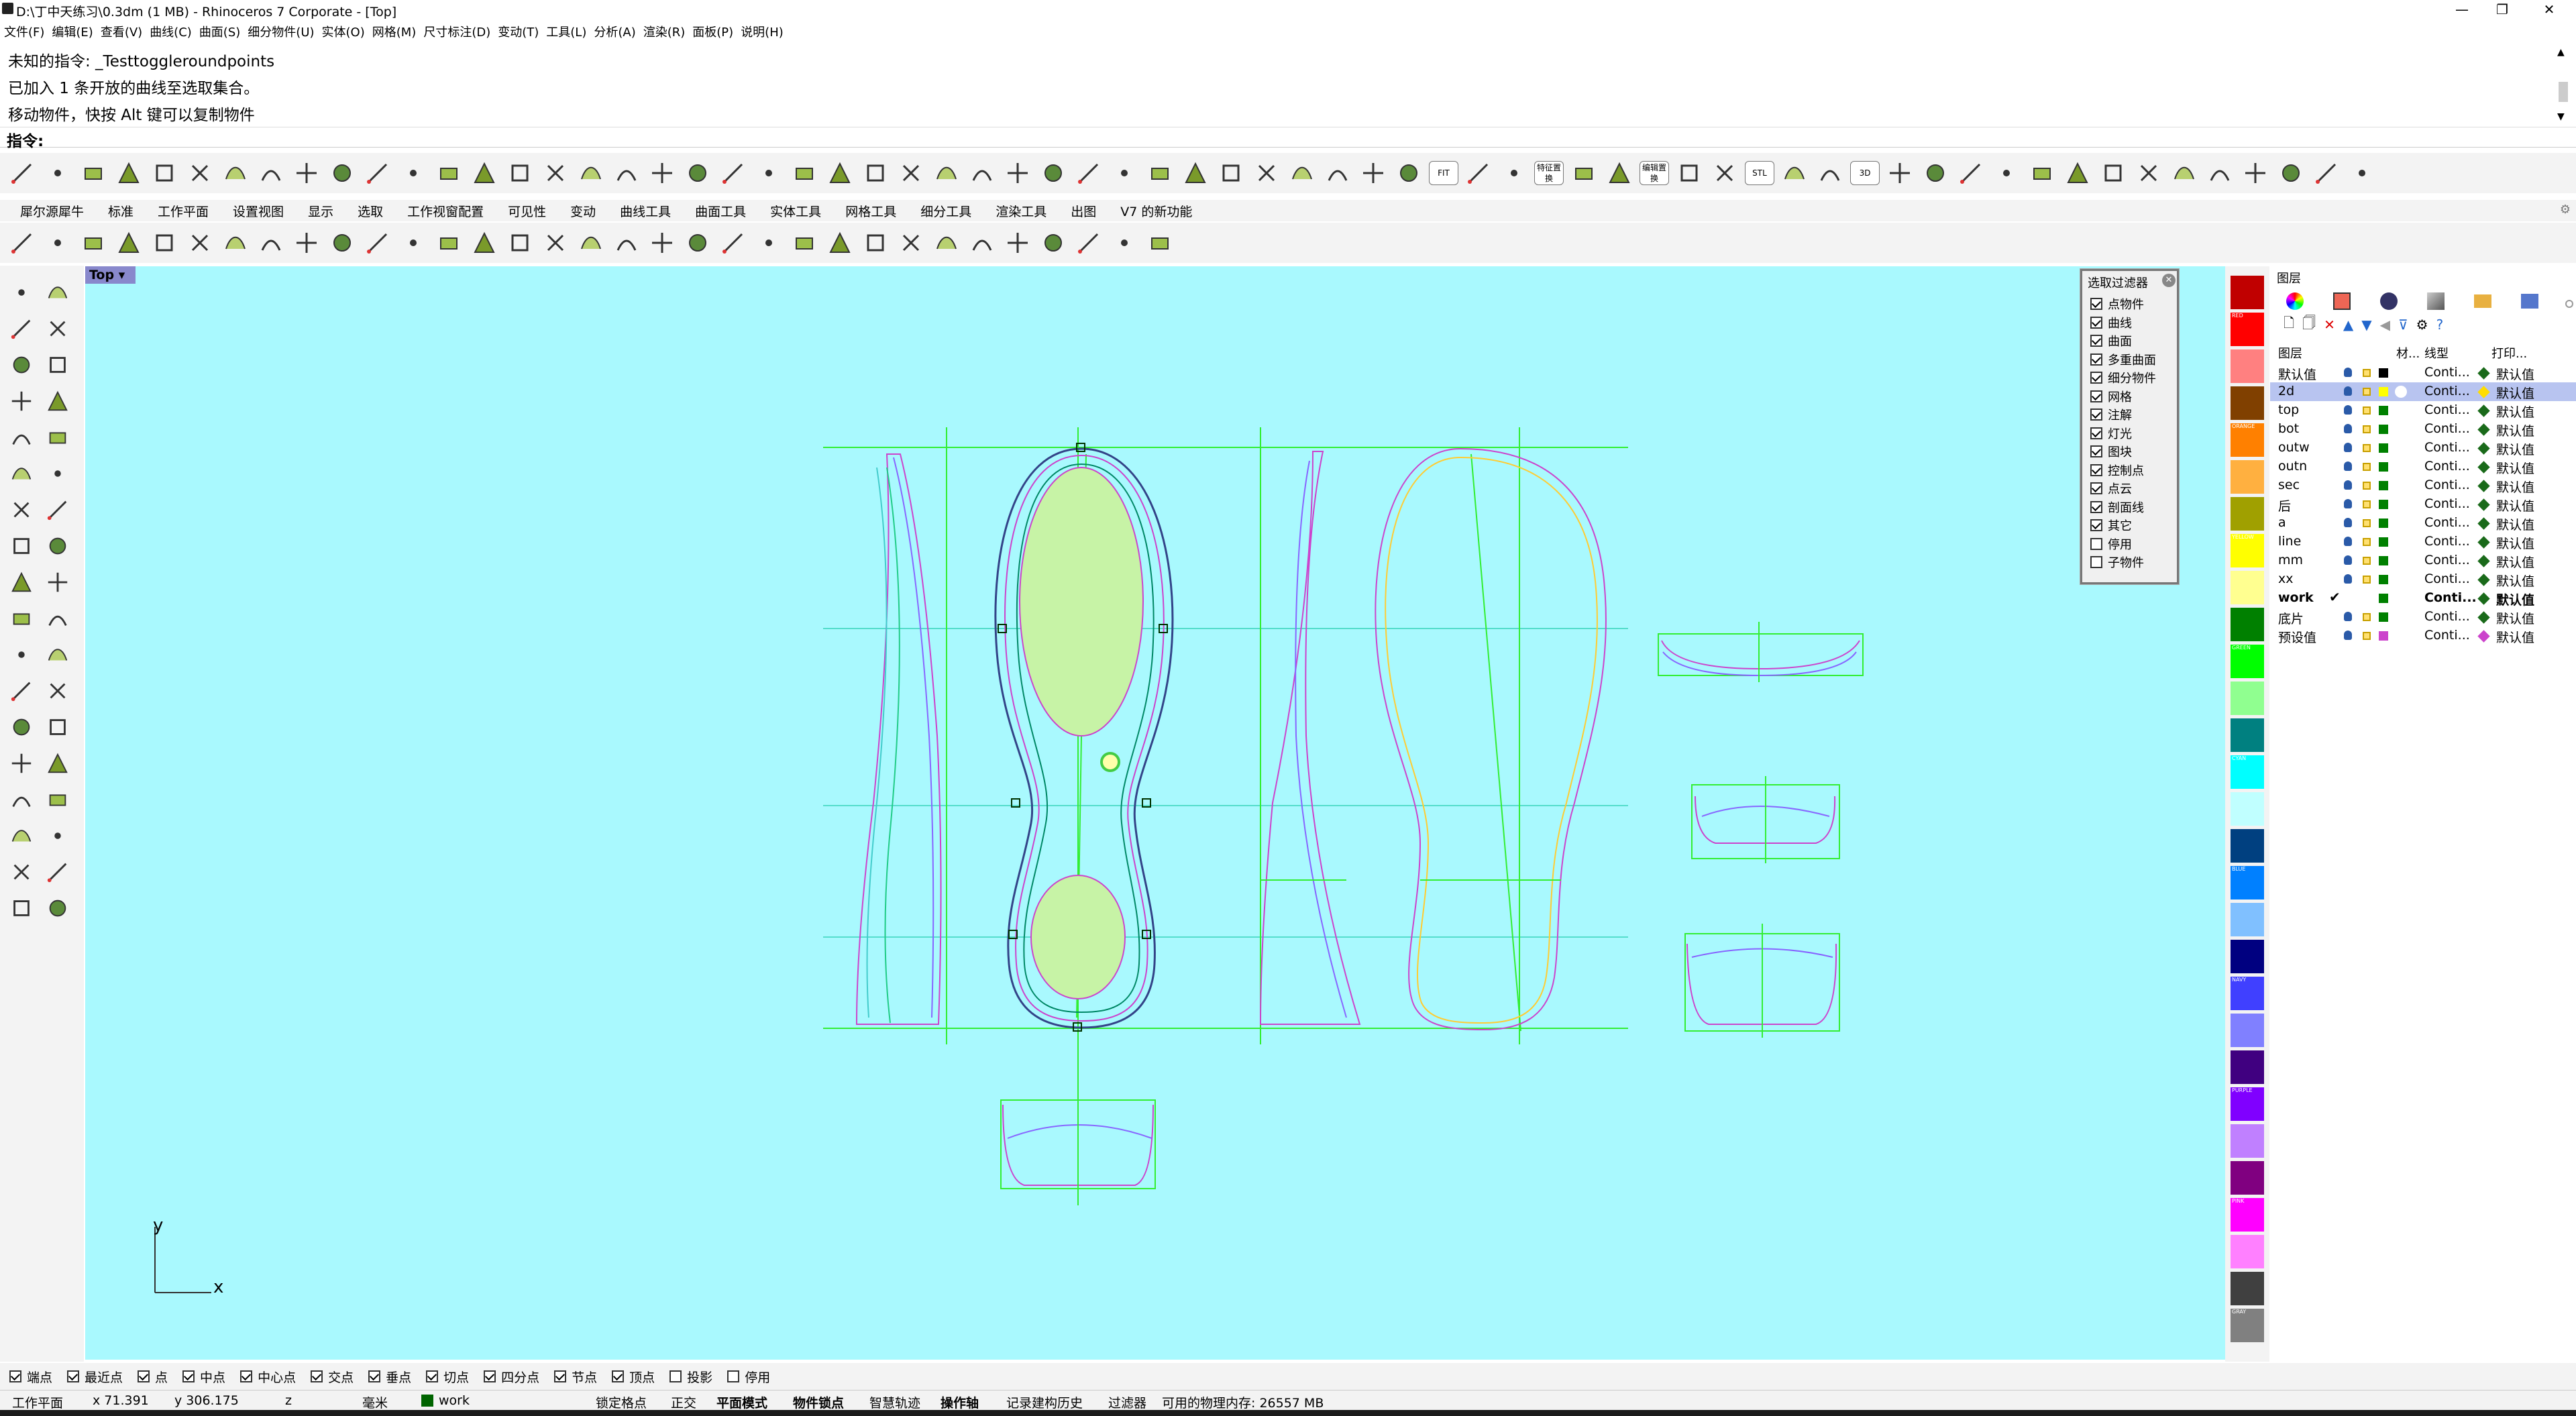 This screenshot has height=1416, width=2576. I want to click on osnap-item: 中点, so click(203, 1377).